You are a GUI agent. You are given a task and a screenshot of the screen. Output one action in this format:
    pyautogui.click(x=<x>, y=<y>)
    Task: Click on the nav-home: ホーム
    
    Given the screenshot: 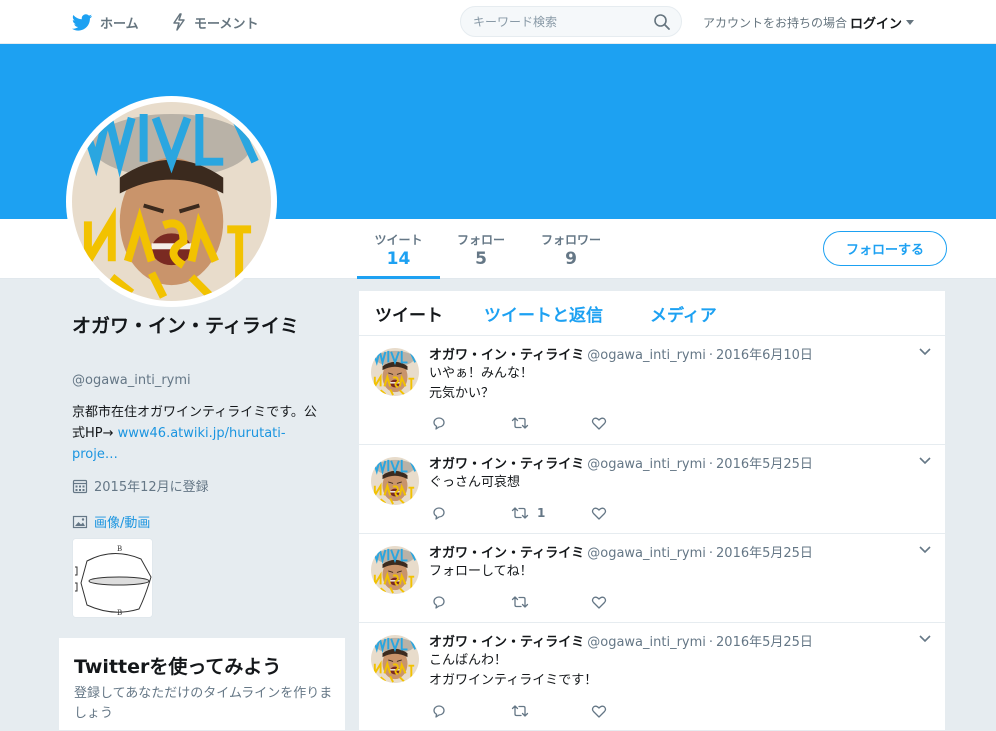 What is the action you would take?
    pyautogui.click(x=105, y=22)
    